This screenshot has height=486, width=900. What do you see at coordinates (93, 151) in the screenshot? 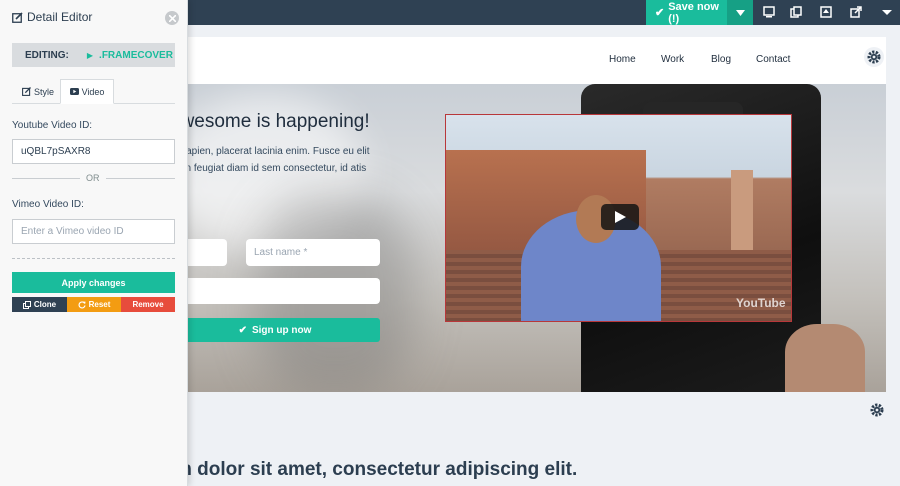
I see `youtube-id-input: uQBL7pSAXR8` at bounding box center [93, 151].